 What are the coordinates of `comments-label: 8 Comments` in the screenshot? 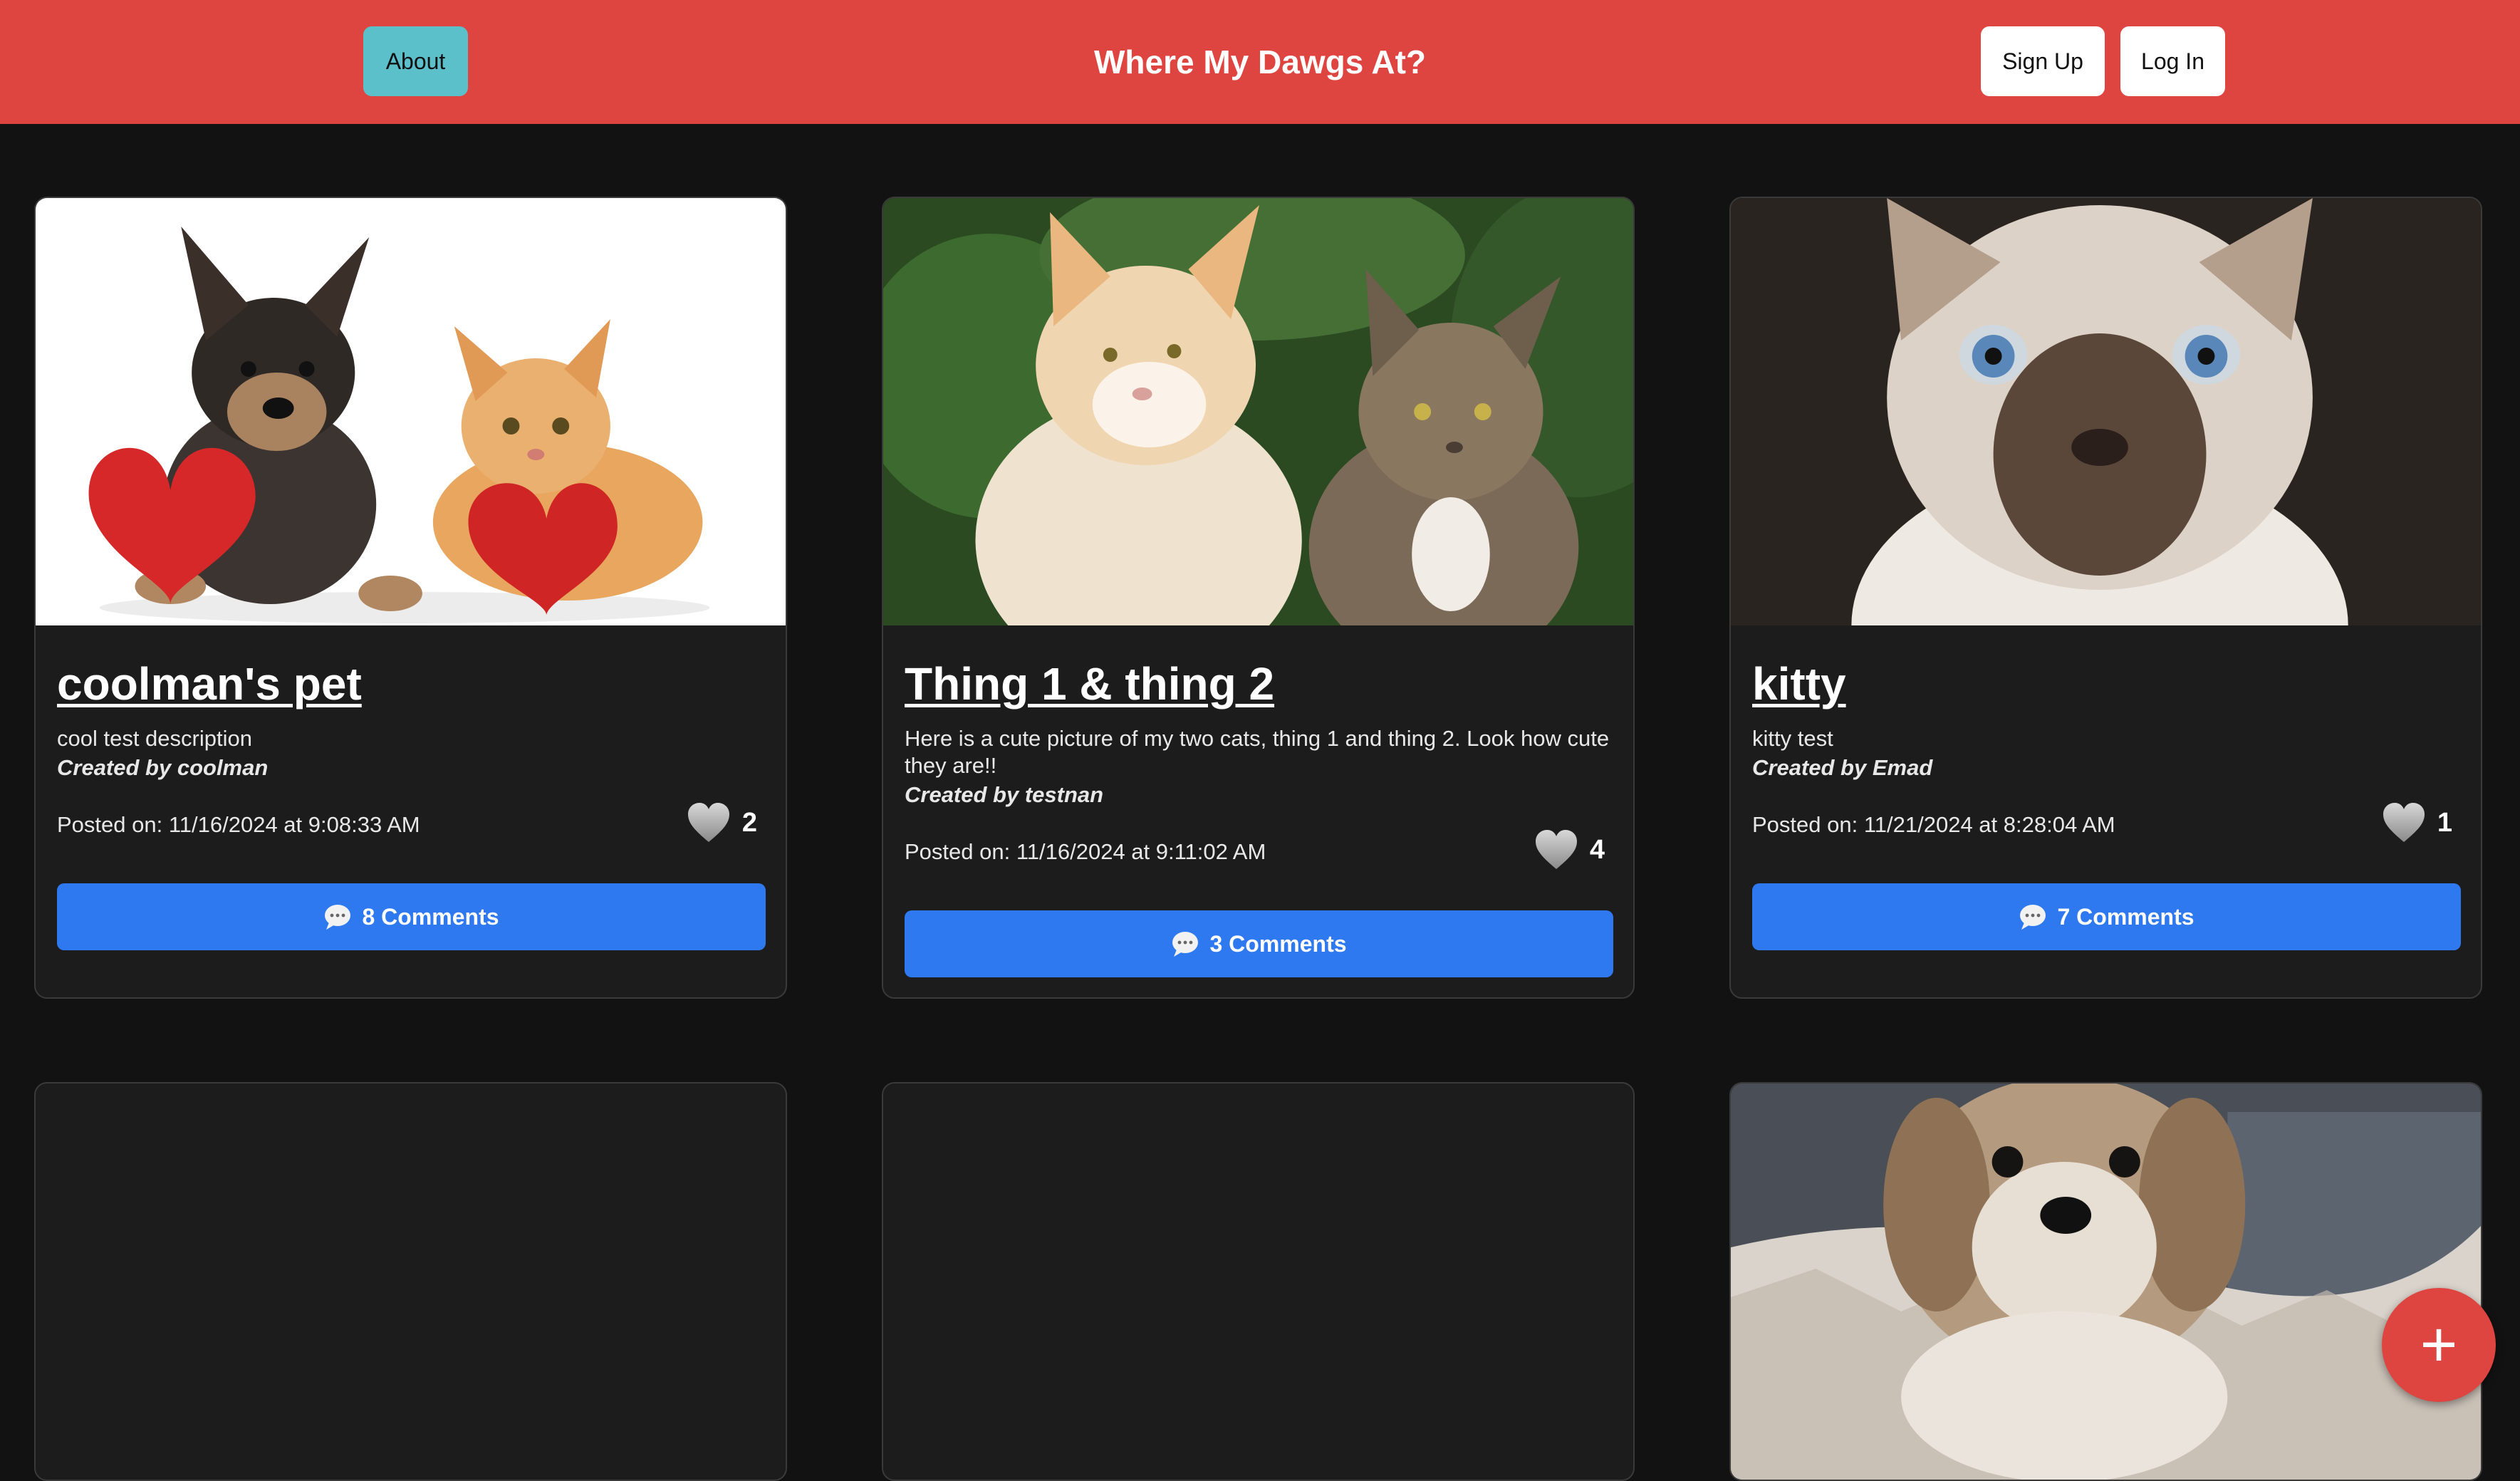 It's located at (430, 916).